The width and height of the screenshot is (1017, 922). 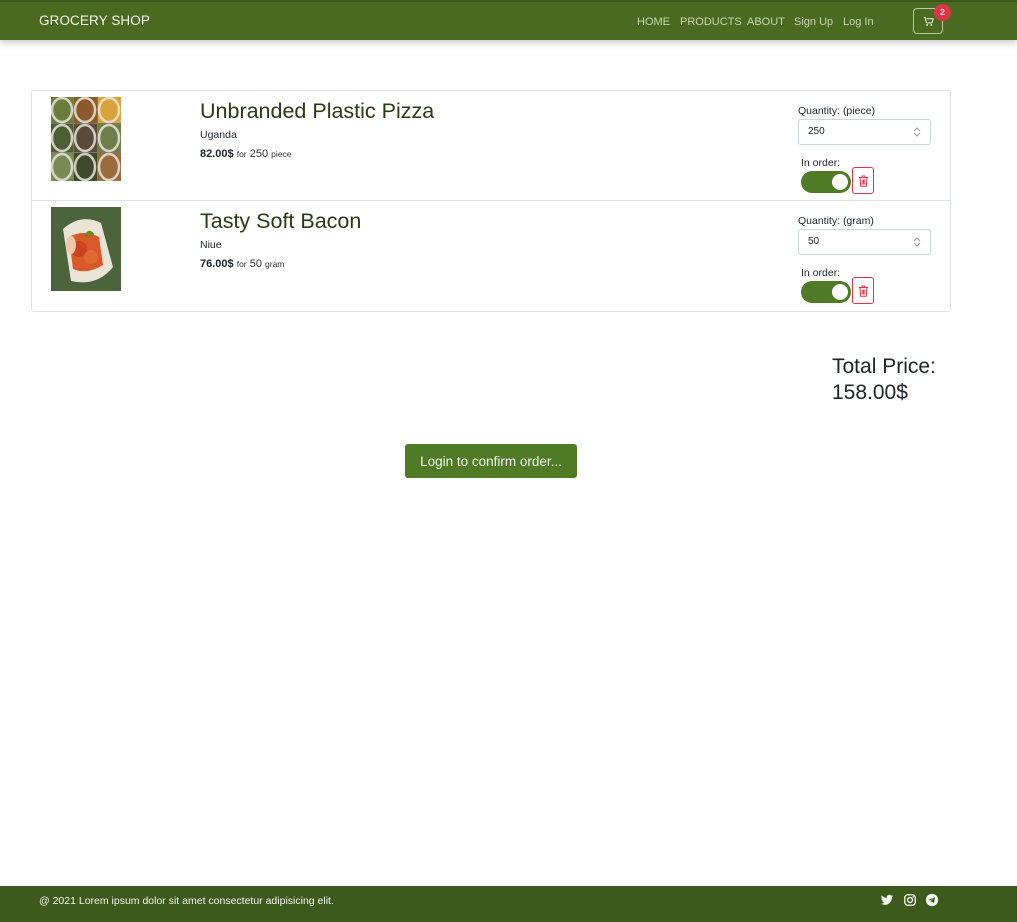 I want to click on total-price-label: Total Price:, so click(x=884, y=366).